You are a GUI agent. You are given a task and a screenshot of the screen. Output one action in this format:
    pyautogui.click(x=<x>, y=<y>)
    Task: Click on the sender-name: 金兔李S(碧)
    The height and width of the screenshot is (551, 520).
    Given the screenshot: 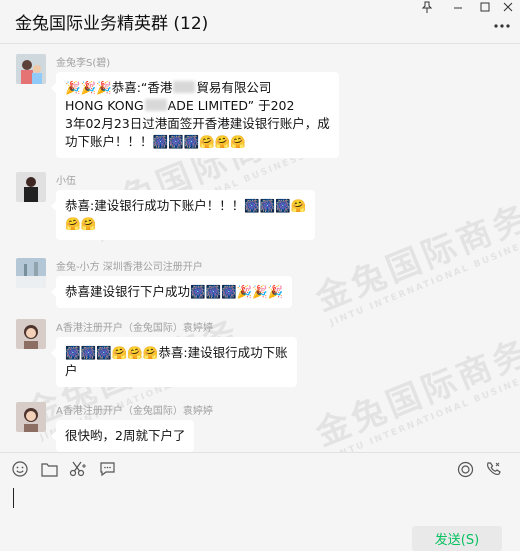 What is the action you would take?
    pyautogui.click(x=83, y=63)
    